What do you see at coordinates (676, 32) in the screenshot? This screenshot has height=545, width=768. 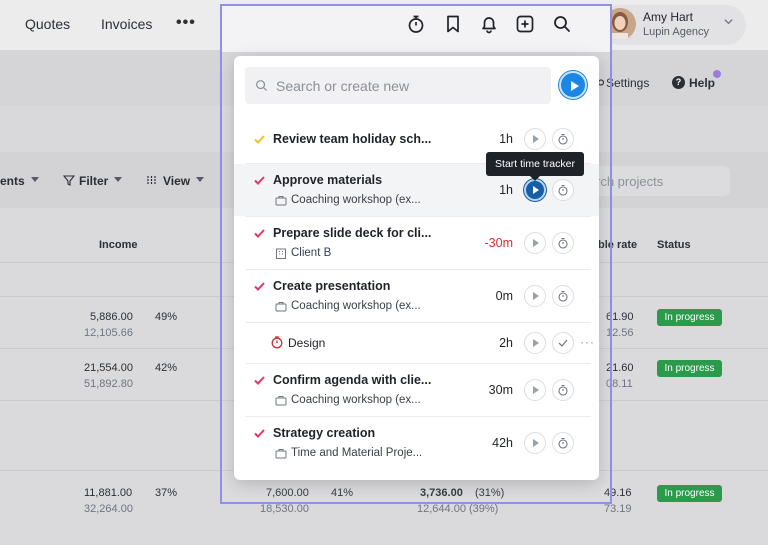 I see `user-organization: Lupin Agency` at bounding box center [676, 32].